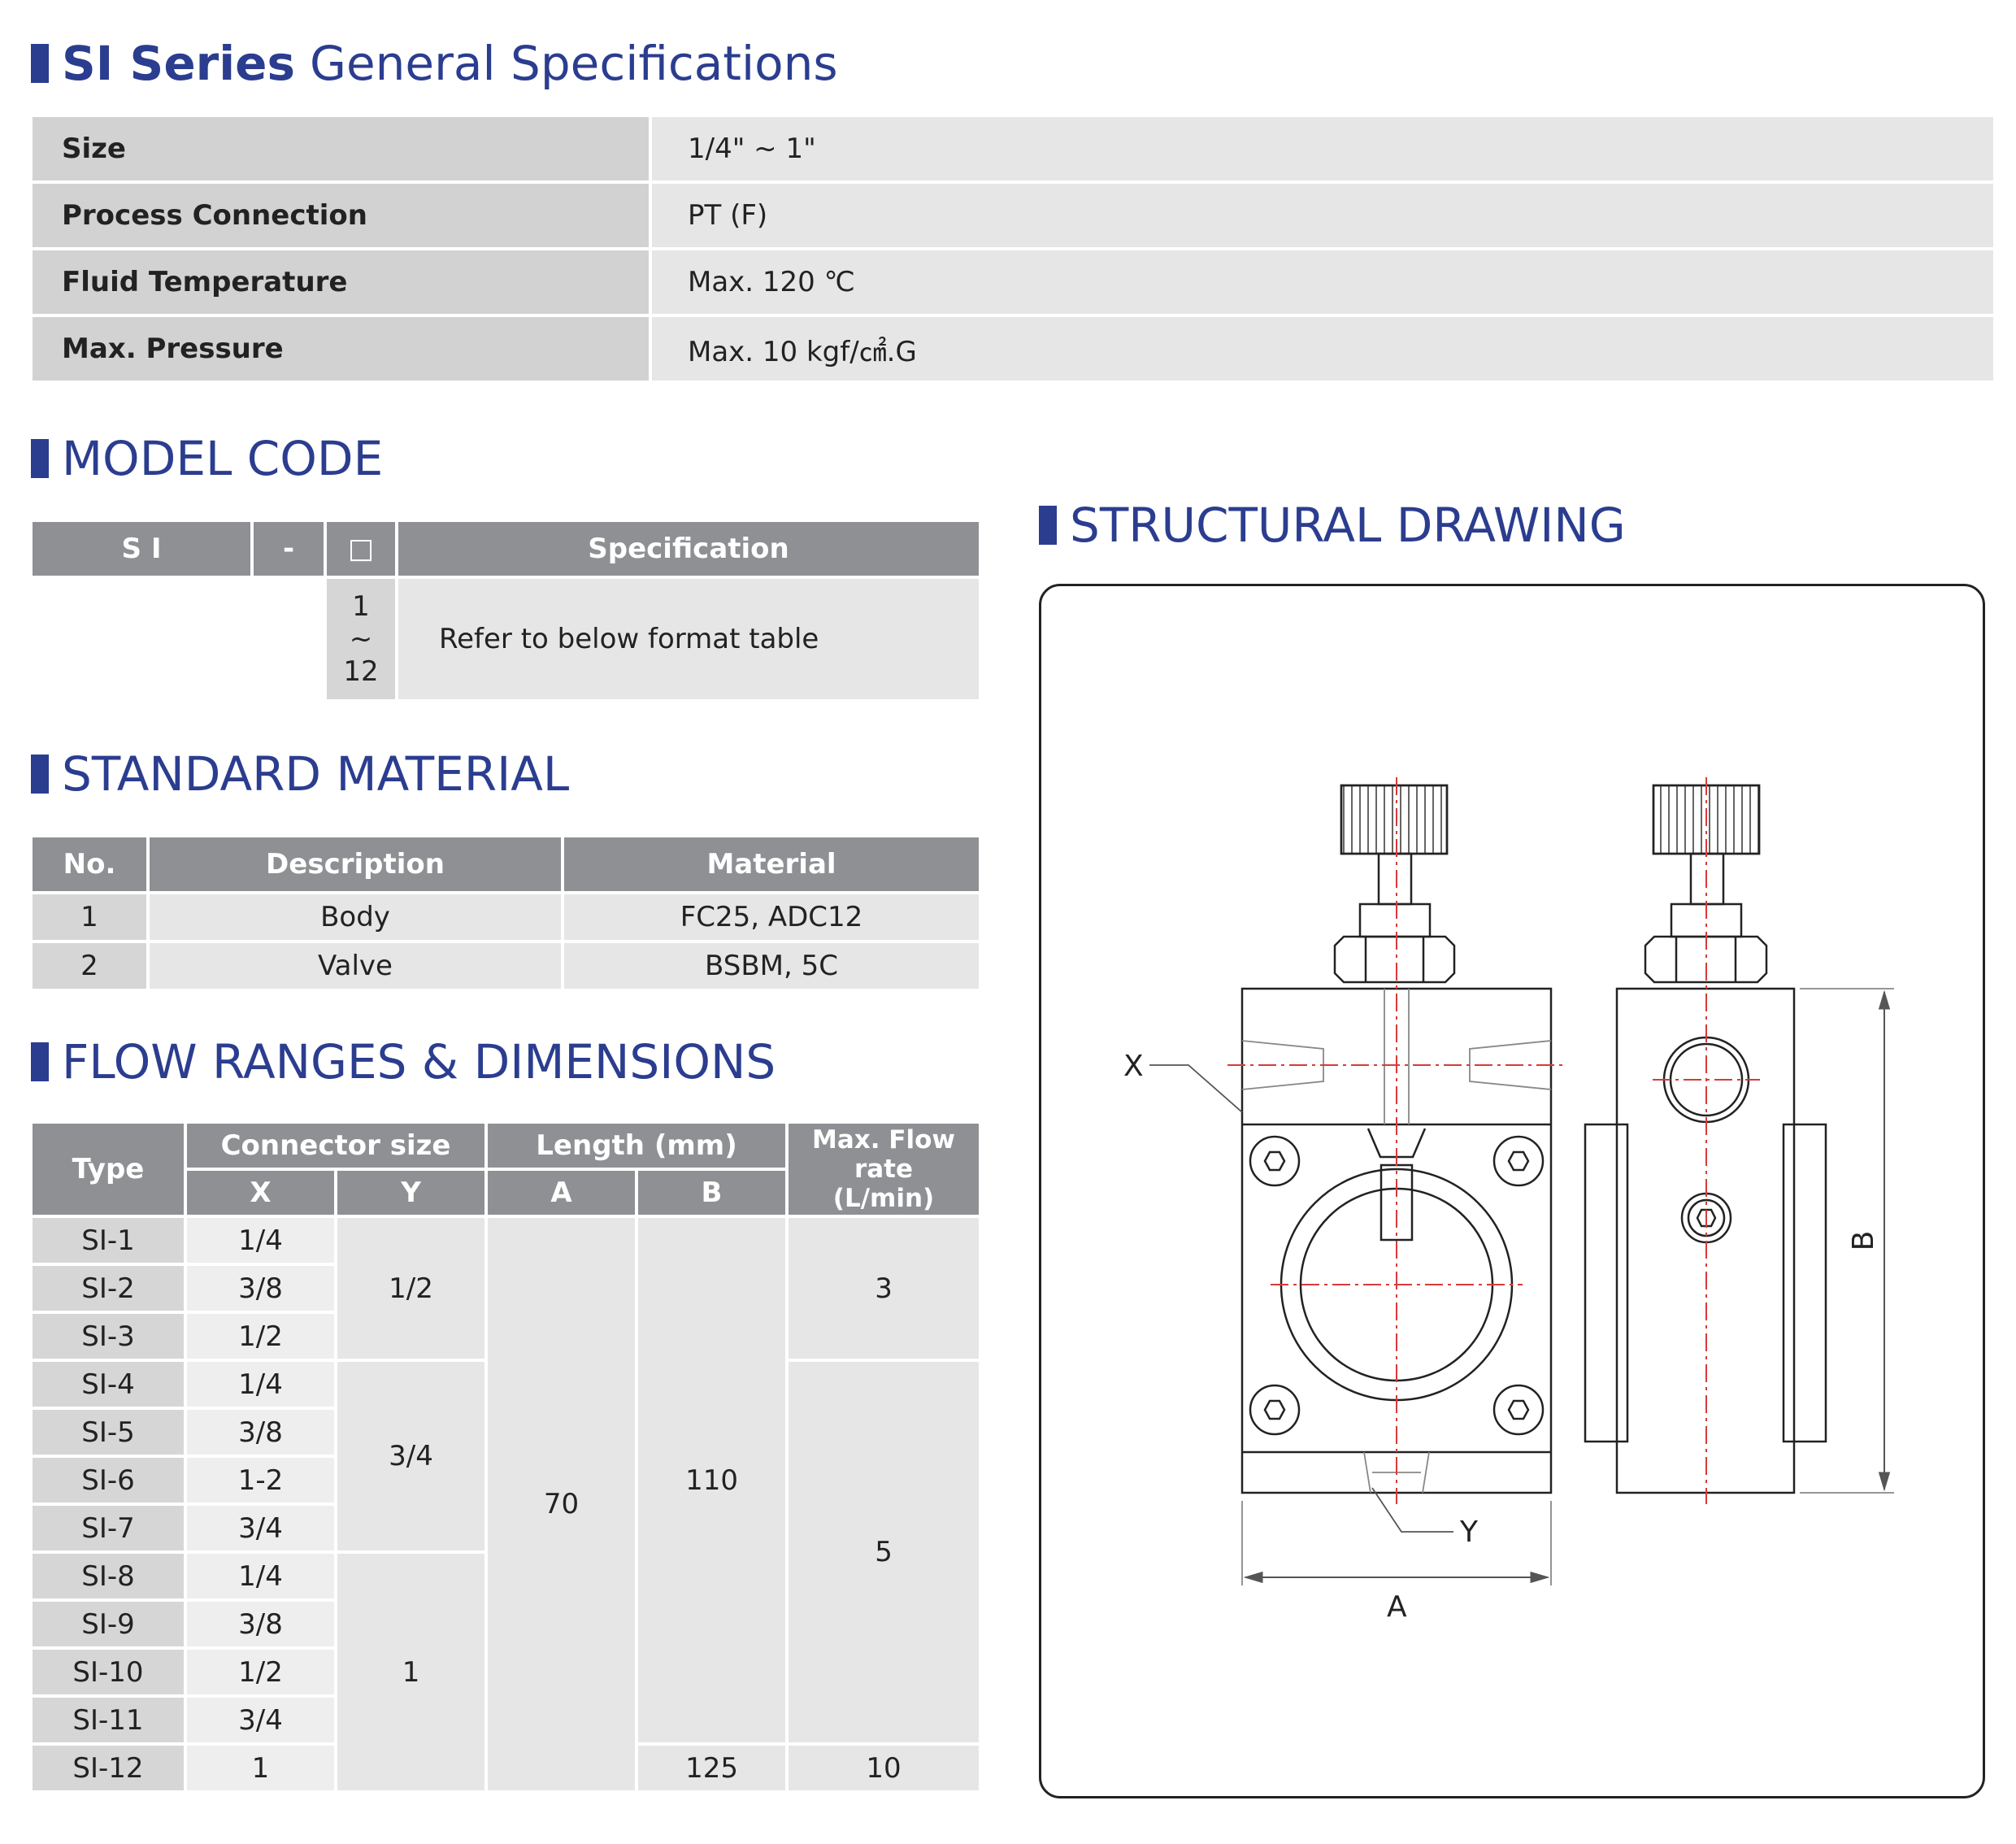 Image resolution: width=2016 pixels, height=1844 pixels. I want to click on spec-value: PT (F), so click(1322, 215).